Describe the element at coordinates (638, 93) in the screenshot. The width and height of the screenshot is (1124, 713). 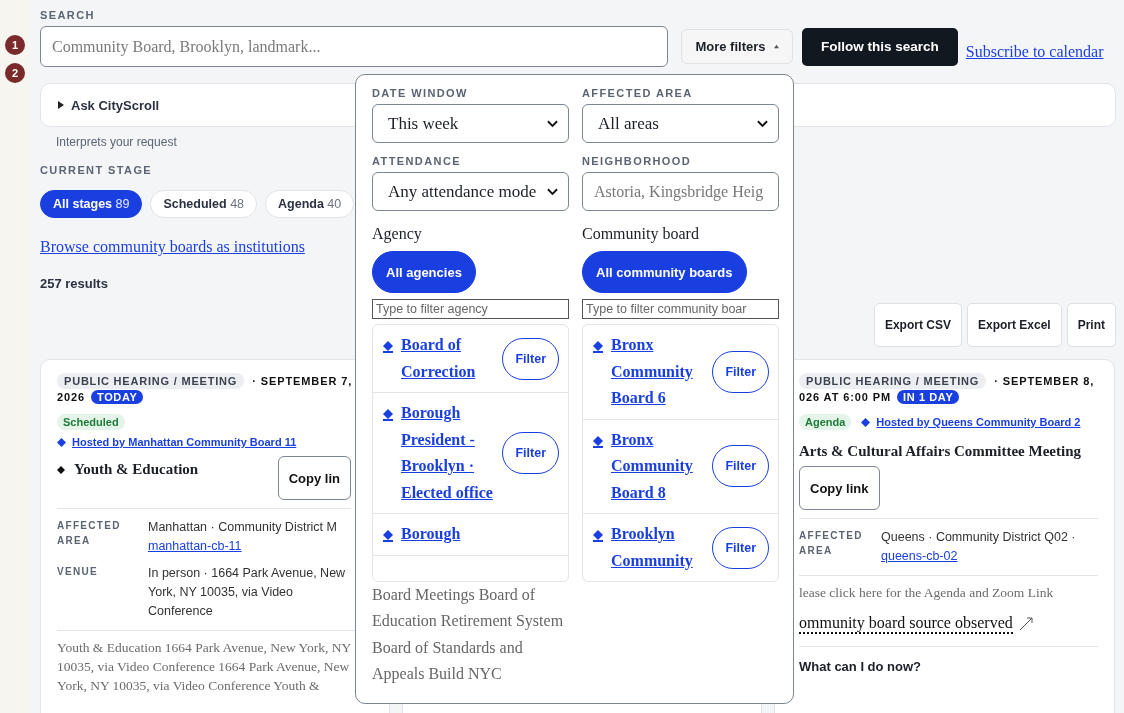
I see `filter-label: AFFECTED AREA` at that location.